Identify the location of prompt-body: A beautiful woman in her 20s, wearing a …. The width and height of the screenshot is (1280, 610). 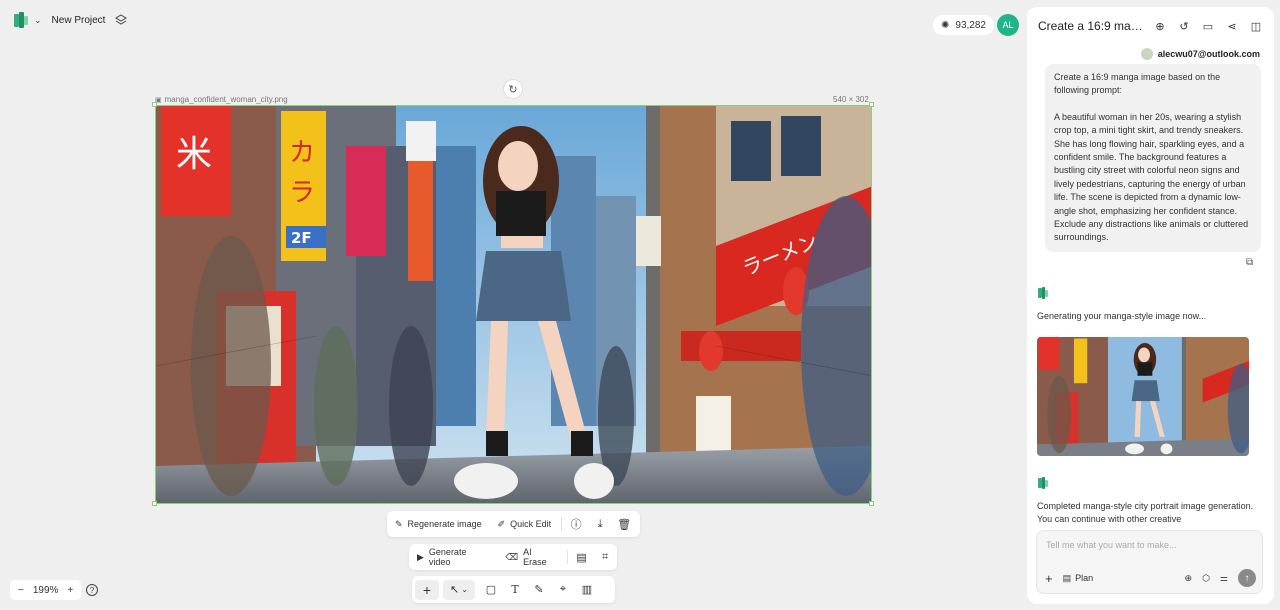
(1151, 177).